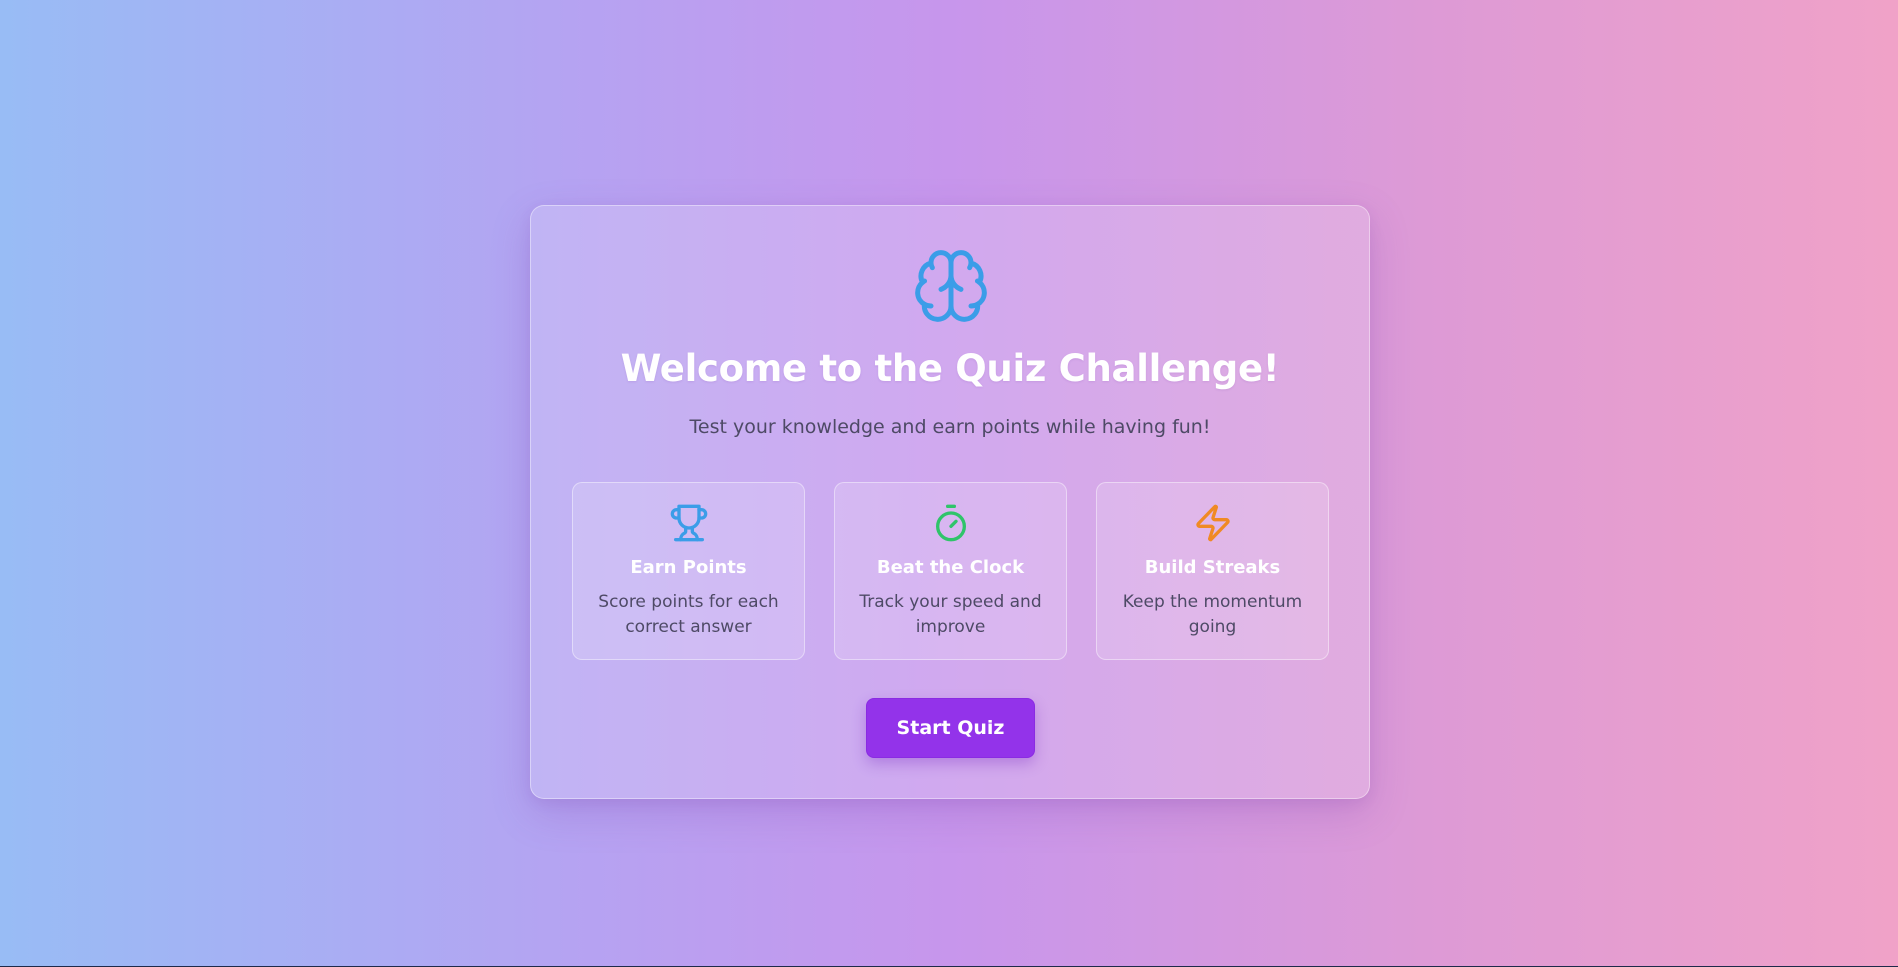 Image resolution: width=1898 pixels, height=967 pixels. I want to click on feature-title: Build Streaks, so click(1212, 567).